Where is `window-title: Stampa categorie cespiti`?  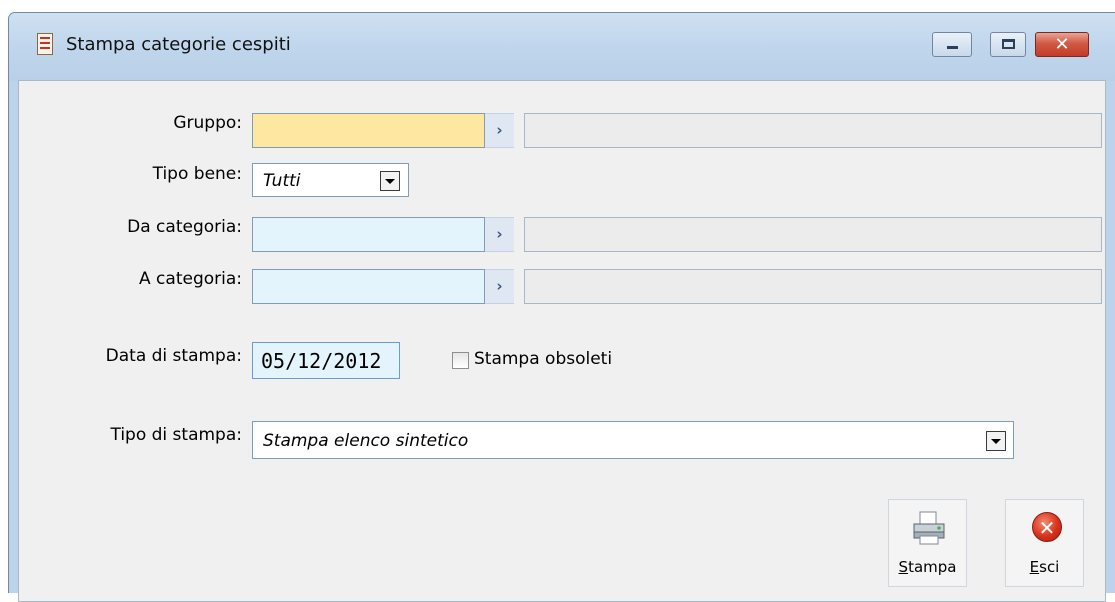 window-title: Stampa categorie cespiti is located at coordinates (178, 44).